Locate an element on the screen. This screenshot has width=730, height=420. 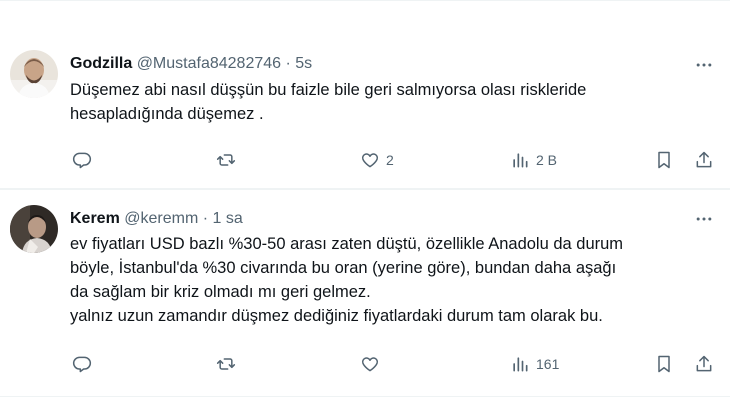
timestamp: 5s is located at coordinates (303, 63).